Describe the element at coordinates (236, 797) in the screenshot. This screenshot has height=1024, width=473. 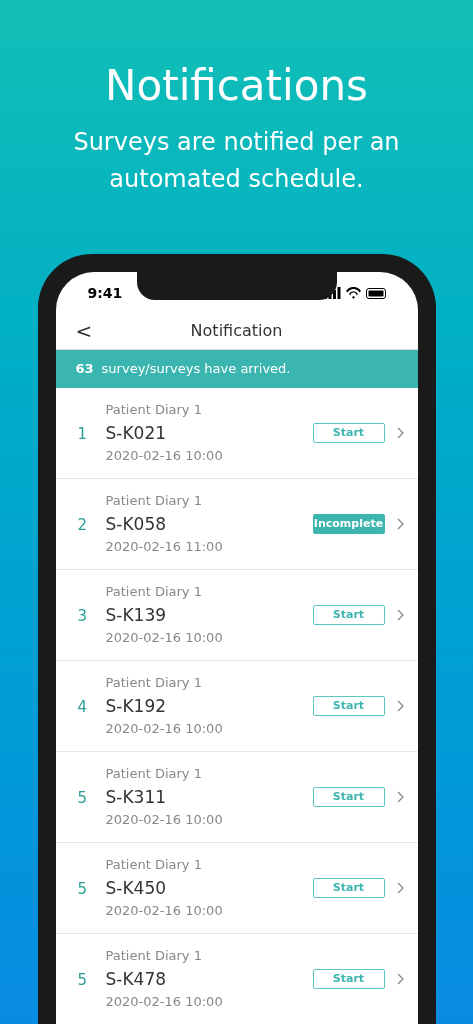
I see `survey-row: 5 Patient Diary 1 S-K311 2020-02-16 10:00 Start` at that location.